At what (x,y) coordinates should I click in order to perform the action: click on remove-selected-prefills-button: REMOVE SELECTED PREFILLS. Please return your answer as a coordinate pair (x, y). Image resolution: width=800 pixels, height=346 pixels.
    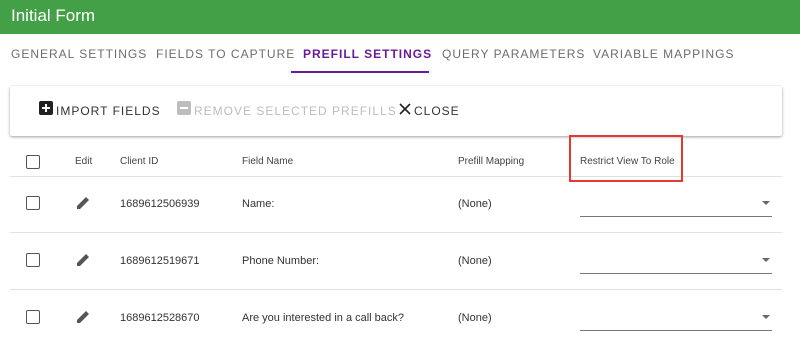
    Looking at the image, I should click on (287, 111).